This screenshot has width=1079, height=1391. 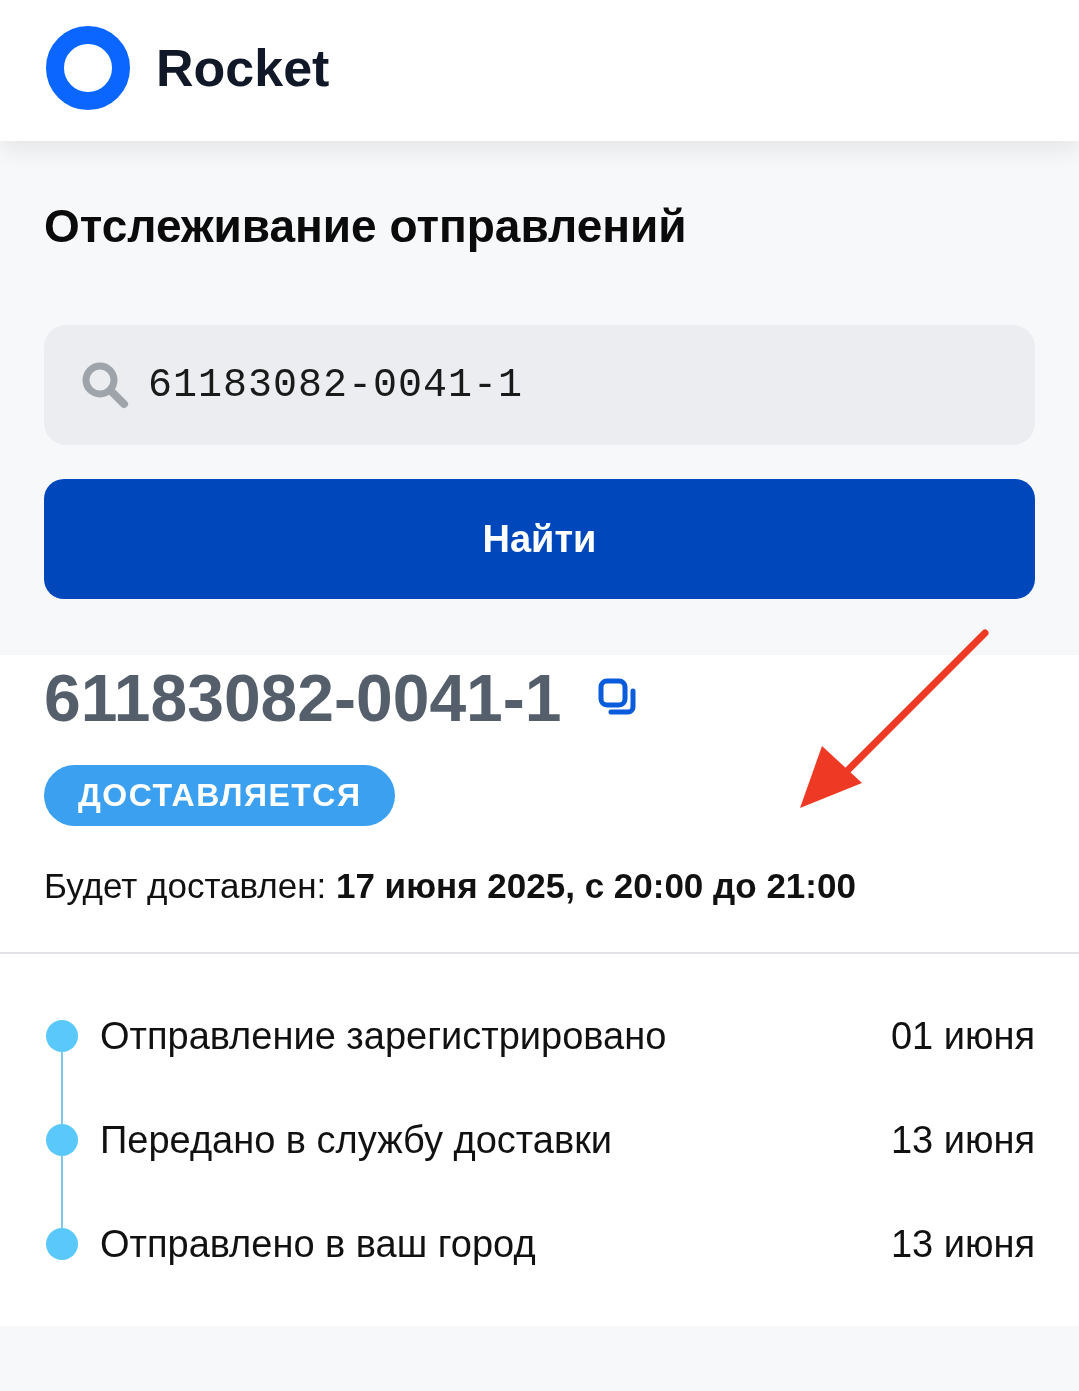 I want to click on status-badge: ДОСТАВЛЯЕТСЯ, so click(x=220, y=795).